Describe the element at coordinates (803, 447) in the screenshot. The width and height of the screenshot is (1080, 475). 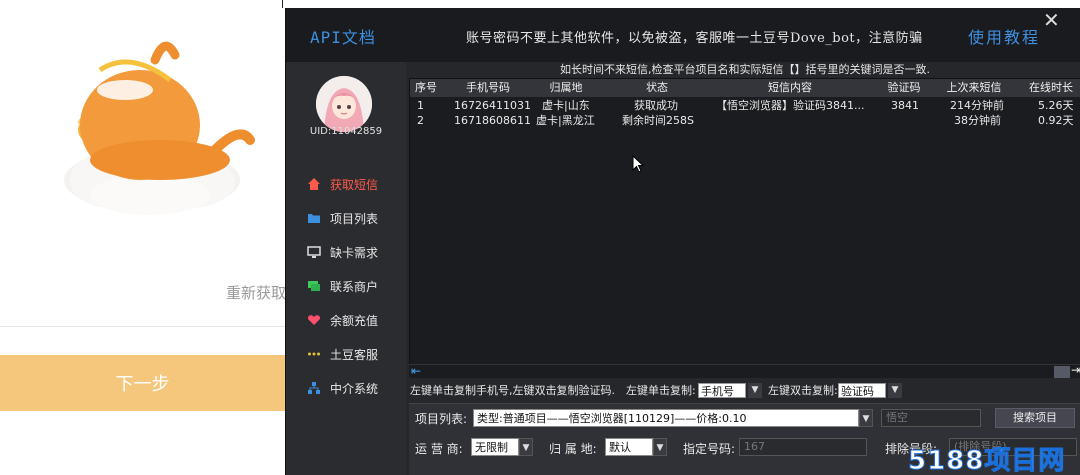
I see `specify-number-input: 167` at that location.